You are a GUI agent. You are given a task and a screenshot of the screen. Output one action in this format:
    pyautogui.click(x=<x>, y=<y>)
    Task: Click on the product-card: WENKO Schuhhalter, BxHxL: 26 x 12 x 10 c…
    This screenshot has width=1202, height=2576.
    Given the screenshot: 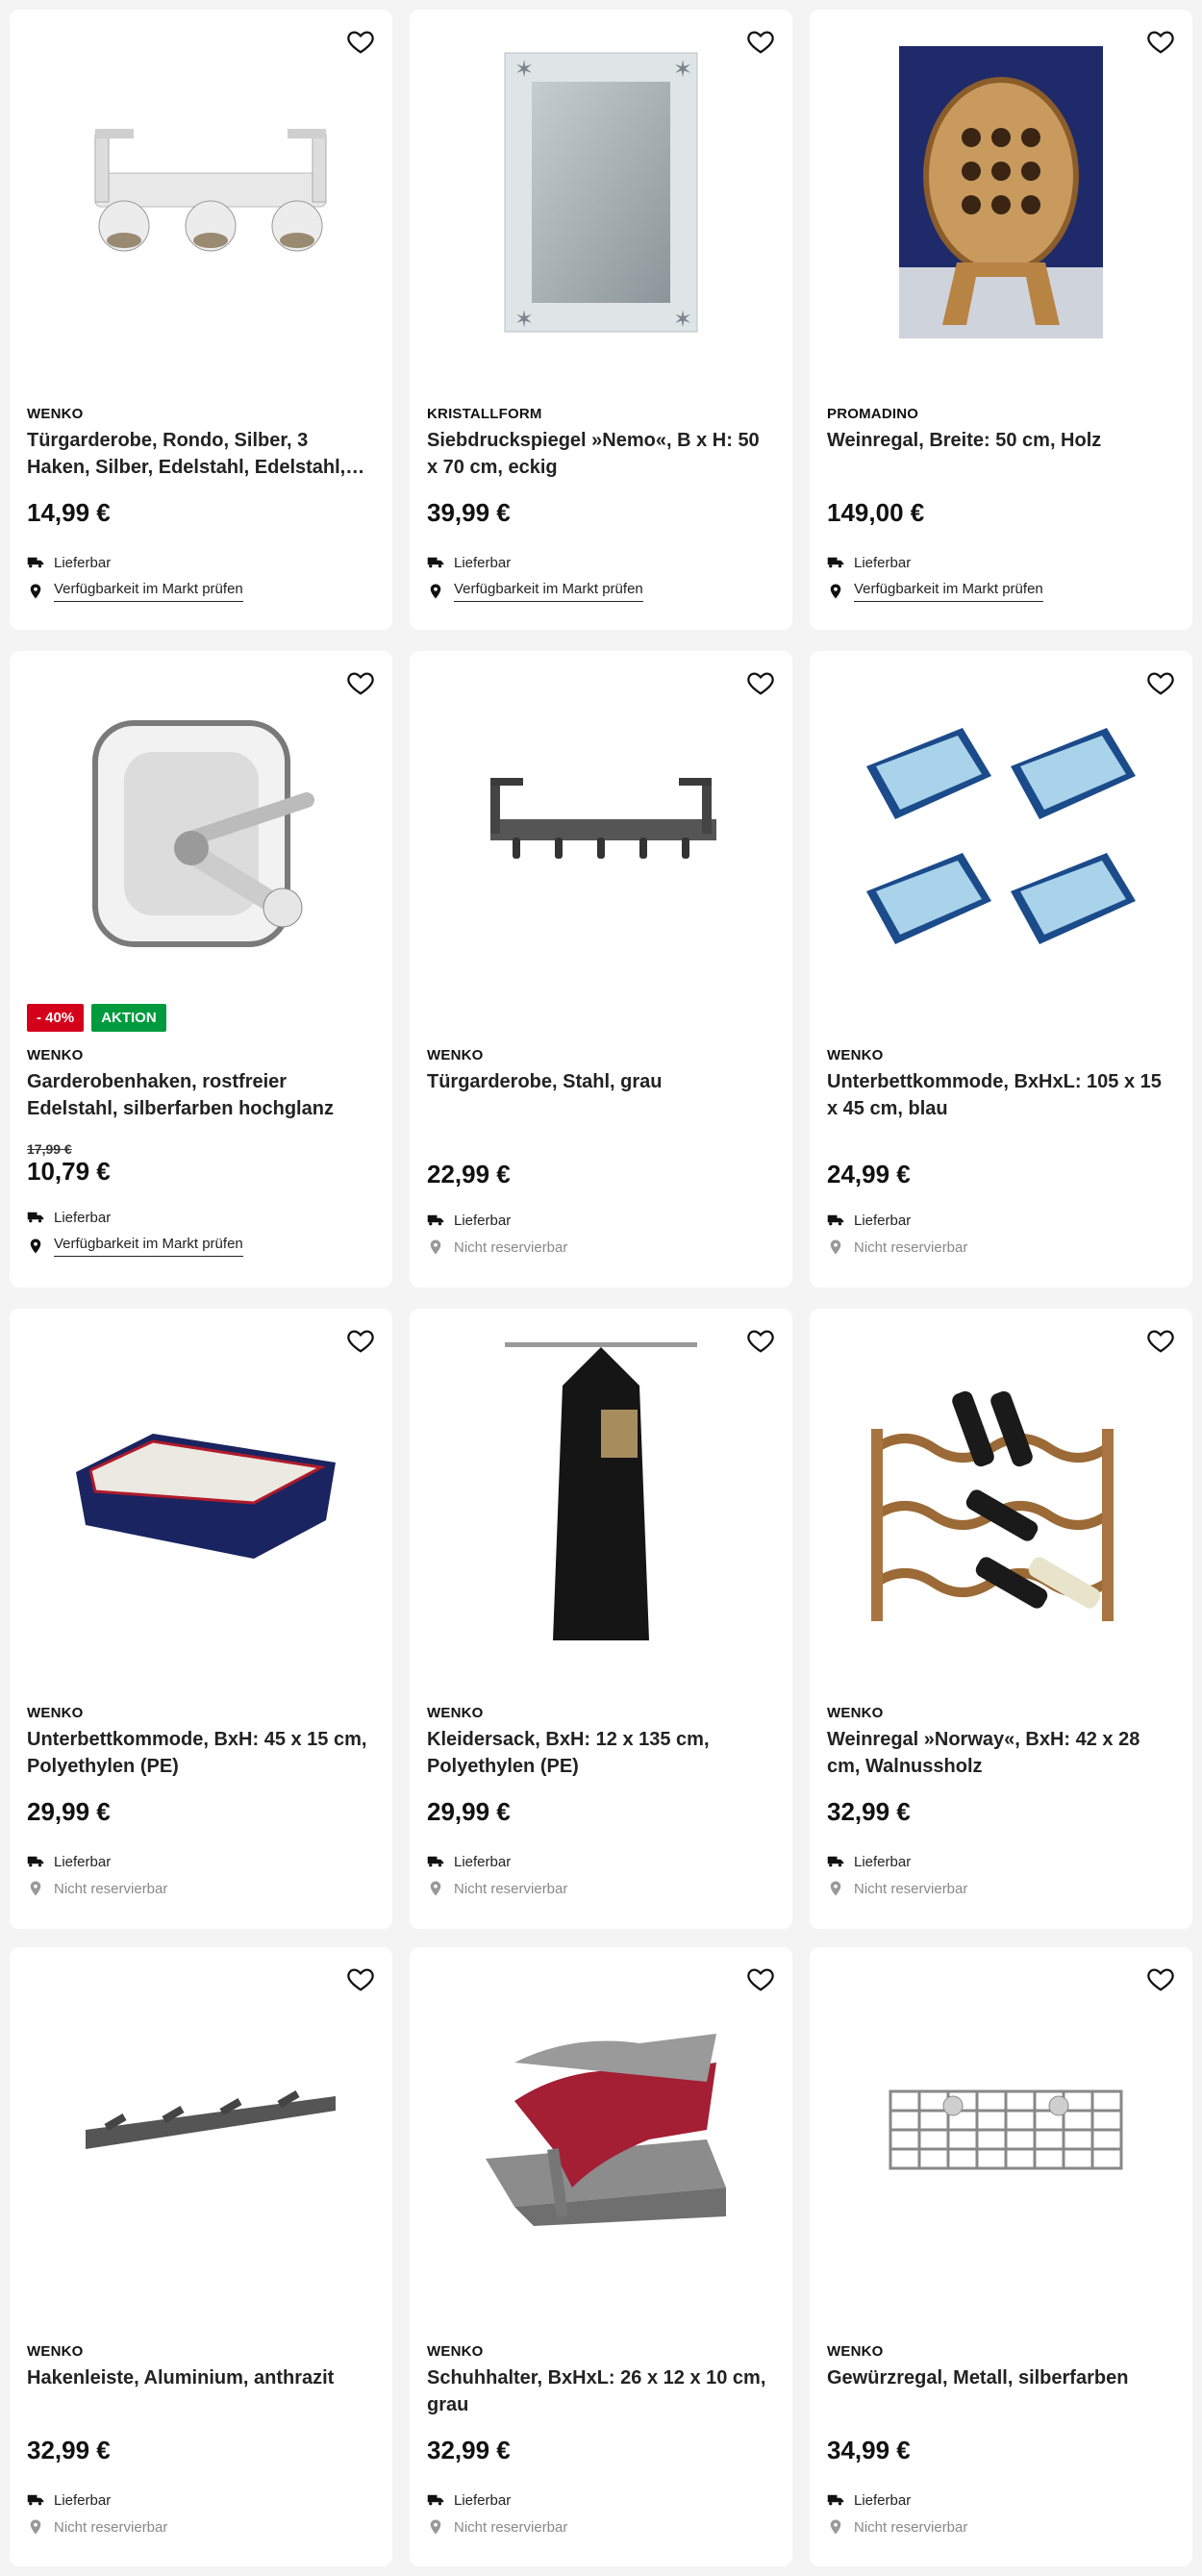 What is the action you would take?
    pyautogui.click(x=601, y=2256)
    